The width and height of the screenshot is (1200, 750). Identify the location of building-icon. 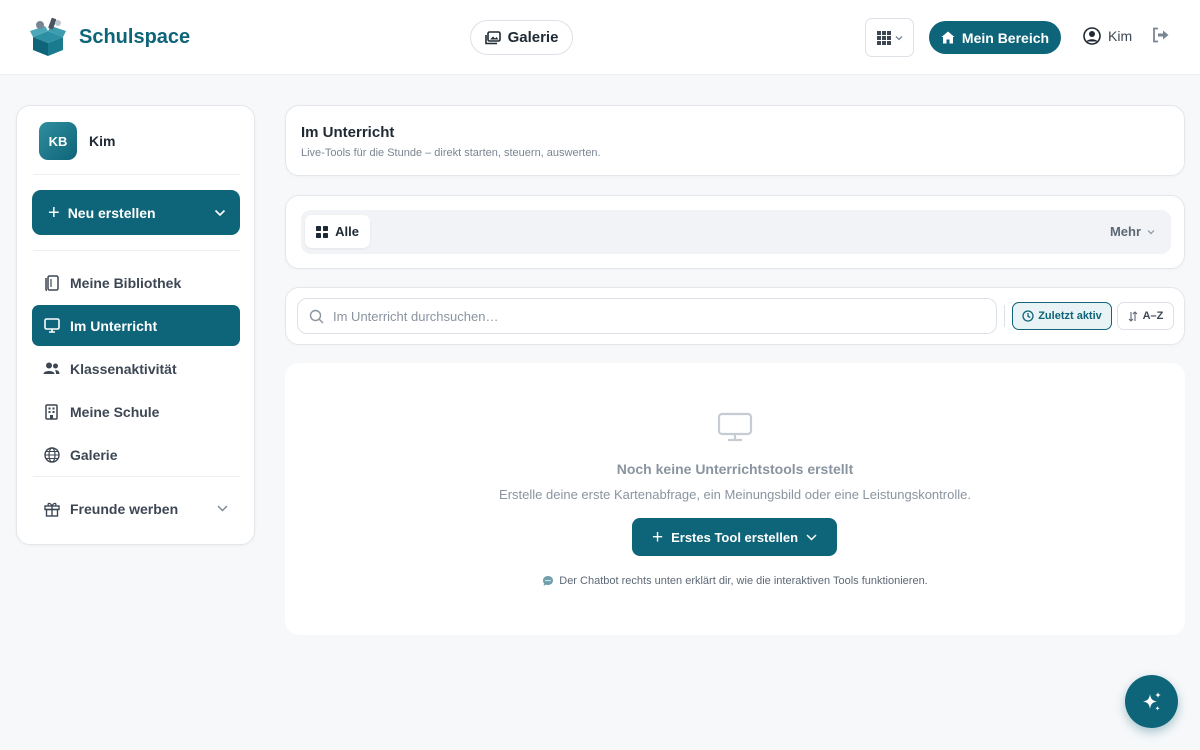
(51, 411).